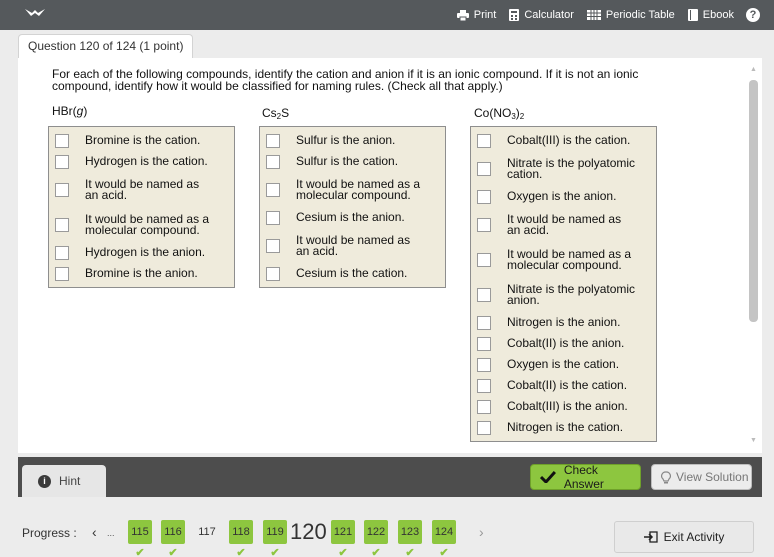 This screenshot has width=774, height=557. Describe the element at coordinates (70, 481) in the screenshot. I see `hint-label: Hint` at that location.